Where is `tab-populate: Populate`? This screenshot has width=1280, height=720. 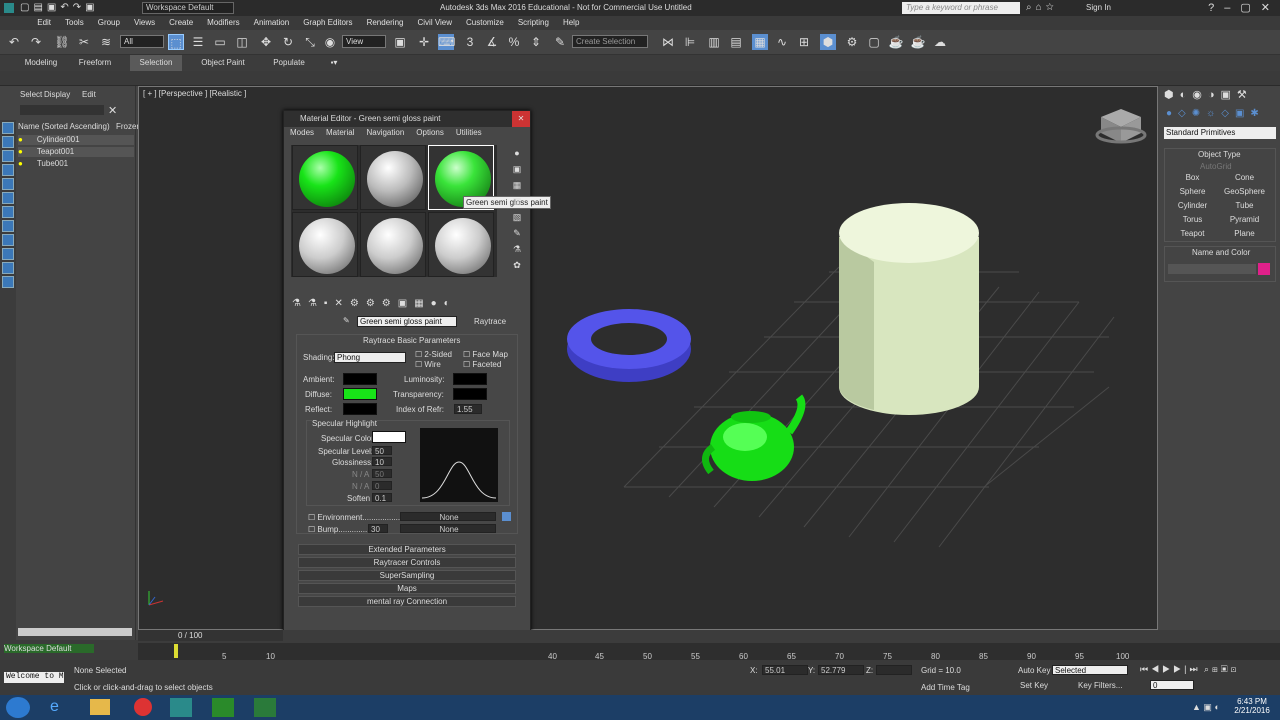
tab-populate: Populate is located at coordinates (289, 63).